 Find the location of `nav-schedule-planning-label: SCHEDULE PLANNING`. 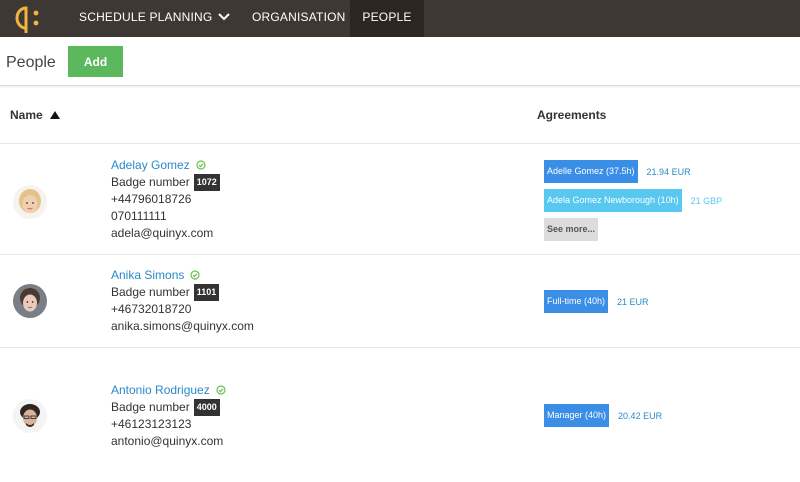

nav-schedule-planning-label: SCHEDULE PLANNING is located at coordinates (146, 17).